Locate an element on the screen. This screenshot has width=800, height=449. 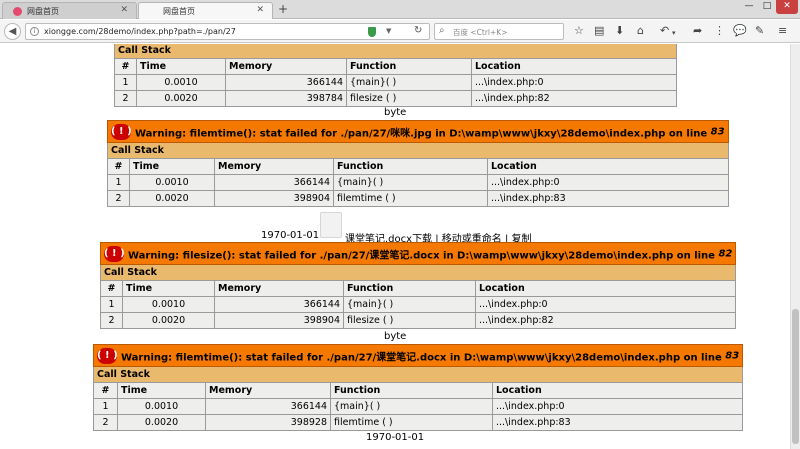
browser-tab-2: 网盘首页 ✕ is located at coordinates (205, 10).